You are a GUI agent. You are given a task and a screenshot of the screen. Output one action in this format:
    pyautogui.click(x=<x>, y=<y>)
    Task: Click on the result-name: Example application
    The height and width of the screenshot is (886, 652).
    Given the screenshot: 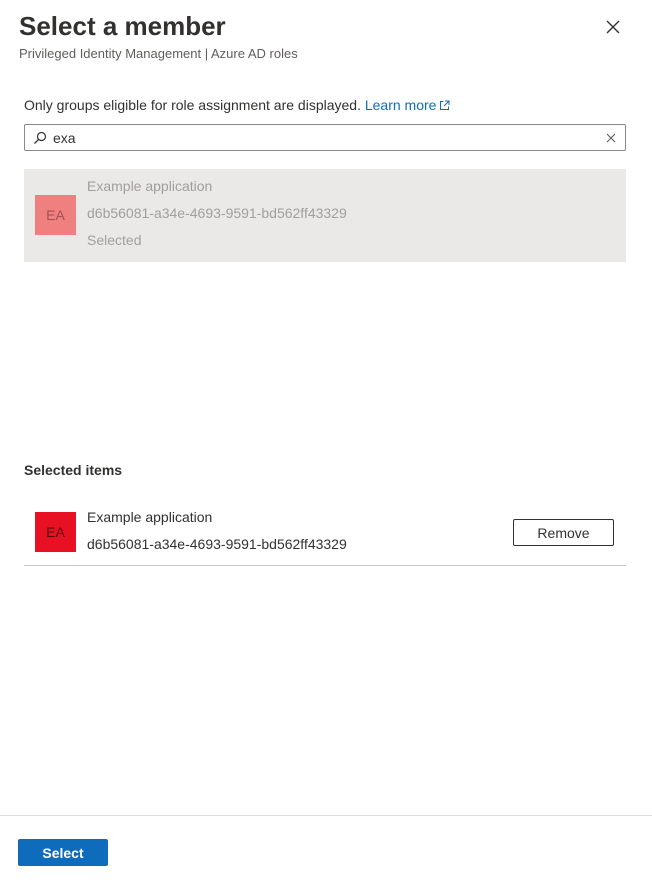 What is the action you would take?
    pyautogui.click(x=150, y=186)
    